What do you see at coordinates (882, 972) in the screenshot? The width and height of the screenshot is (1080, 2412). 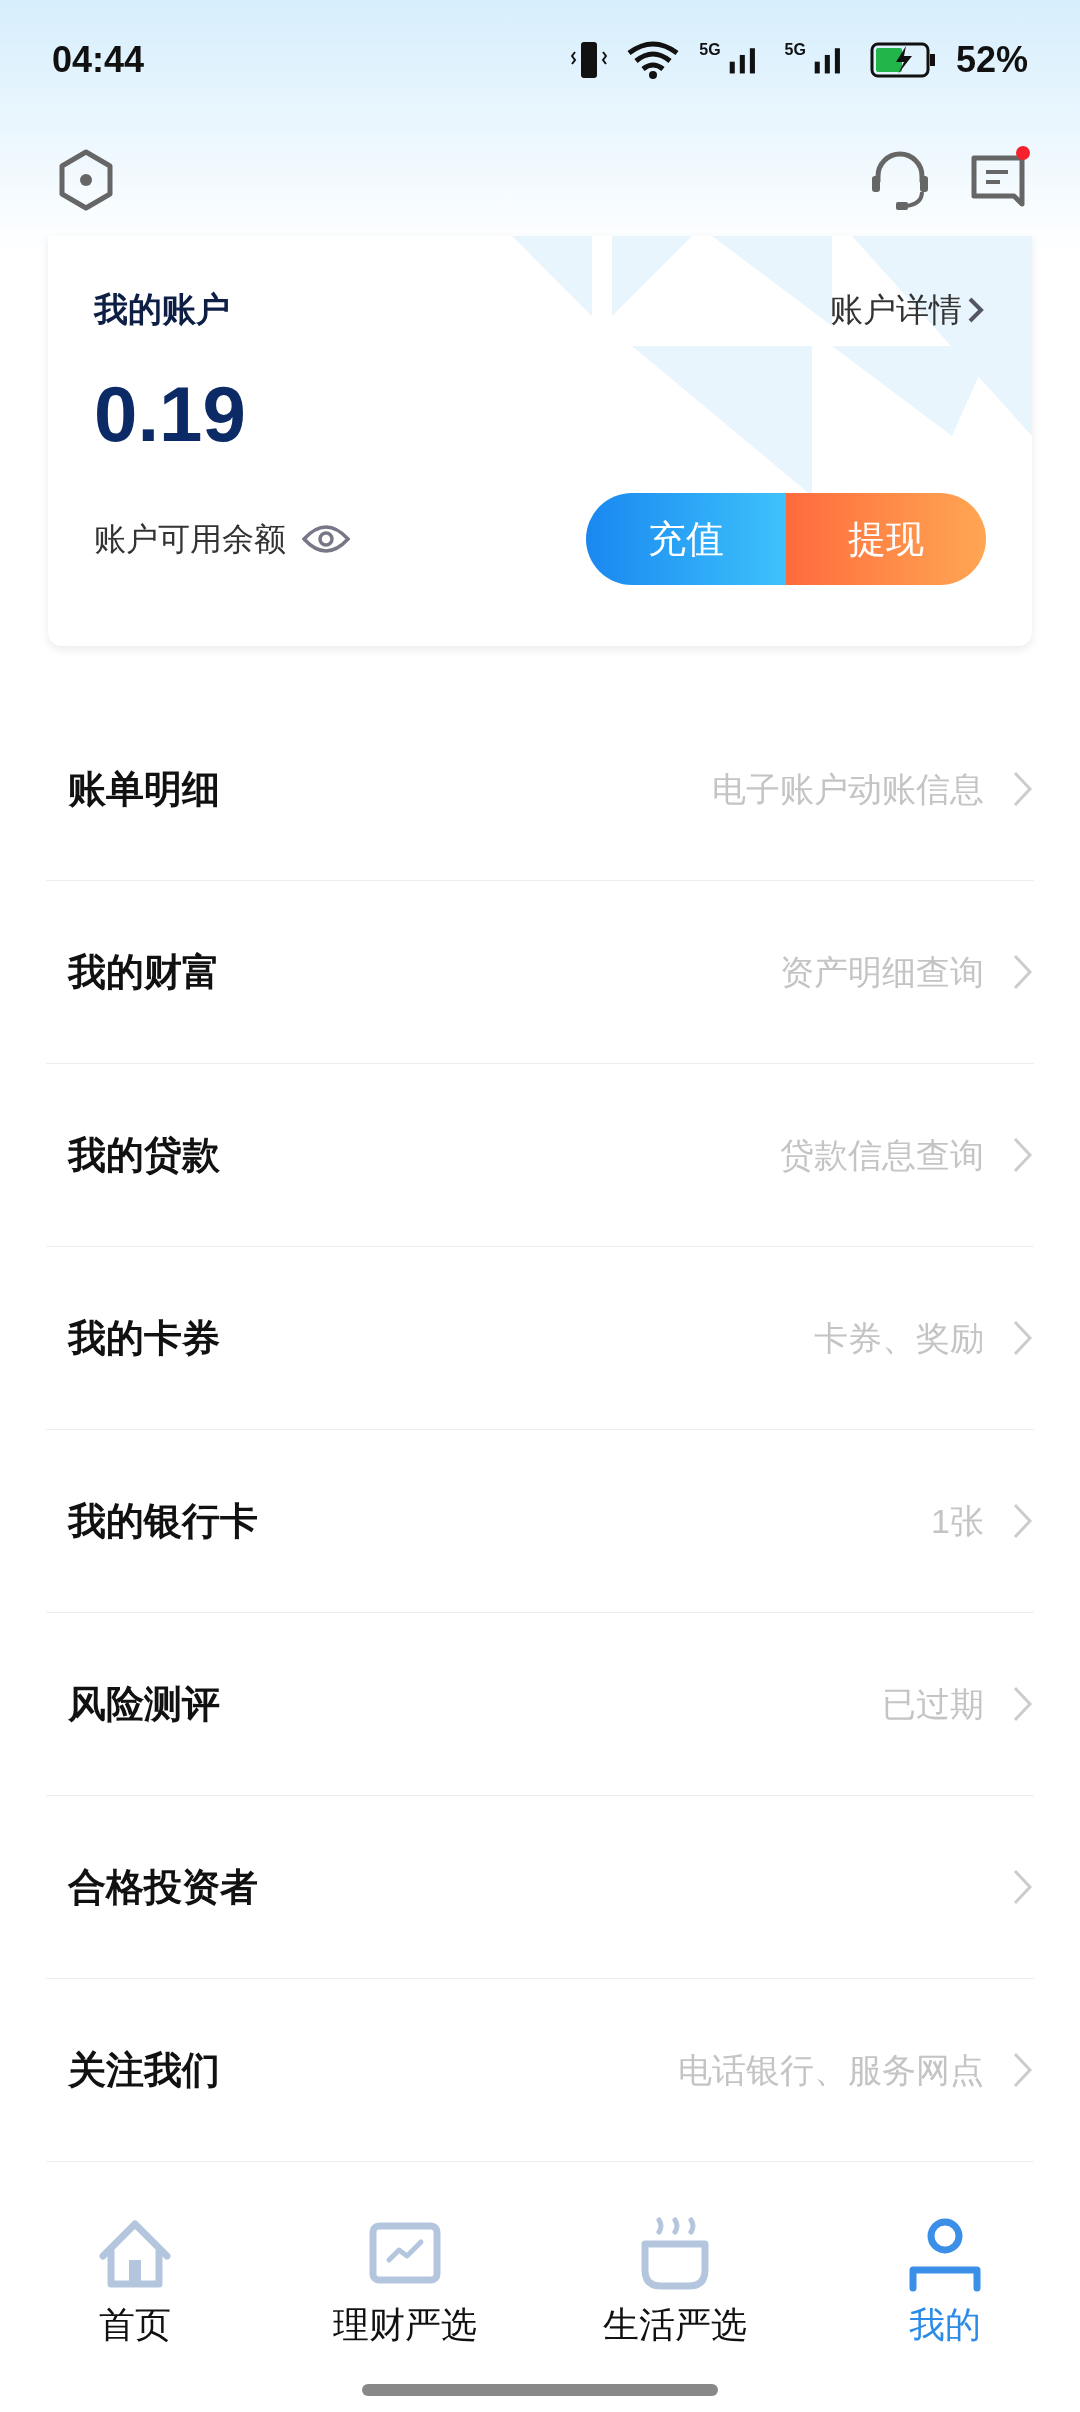 I see `menu-hint: 资产明细查询` at bounding box center [882, 972].